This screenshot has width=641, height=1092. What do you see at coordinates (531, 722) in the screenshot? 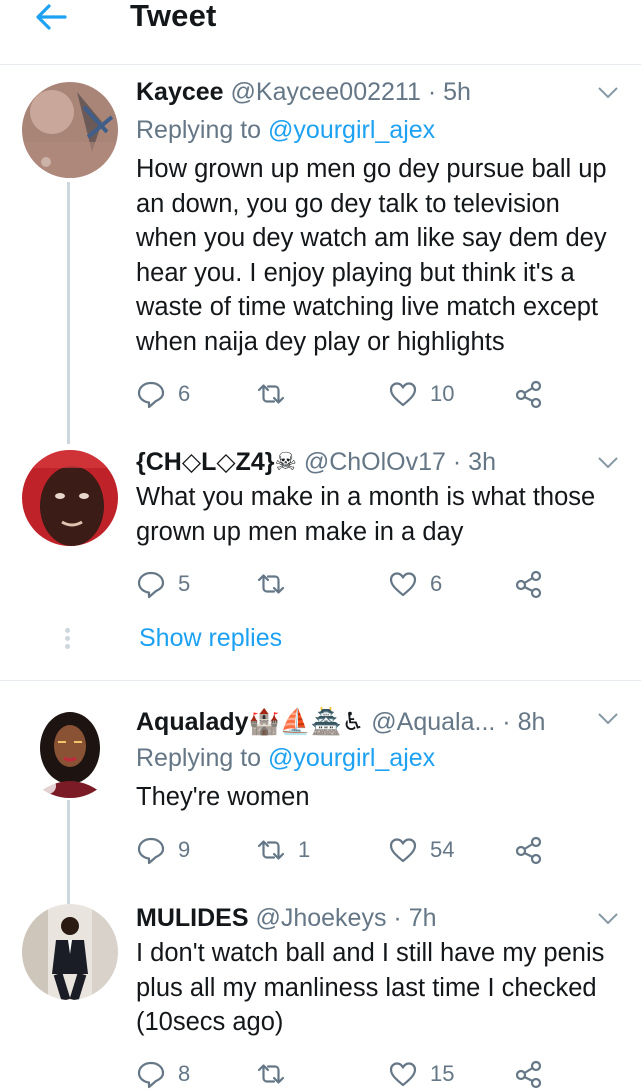
I see `timestamp: 8h` at bounding box center [531, 722].